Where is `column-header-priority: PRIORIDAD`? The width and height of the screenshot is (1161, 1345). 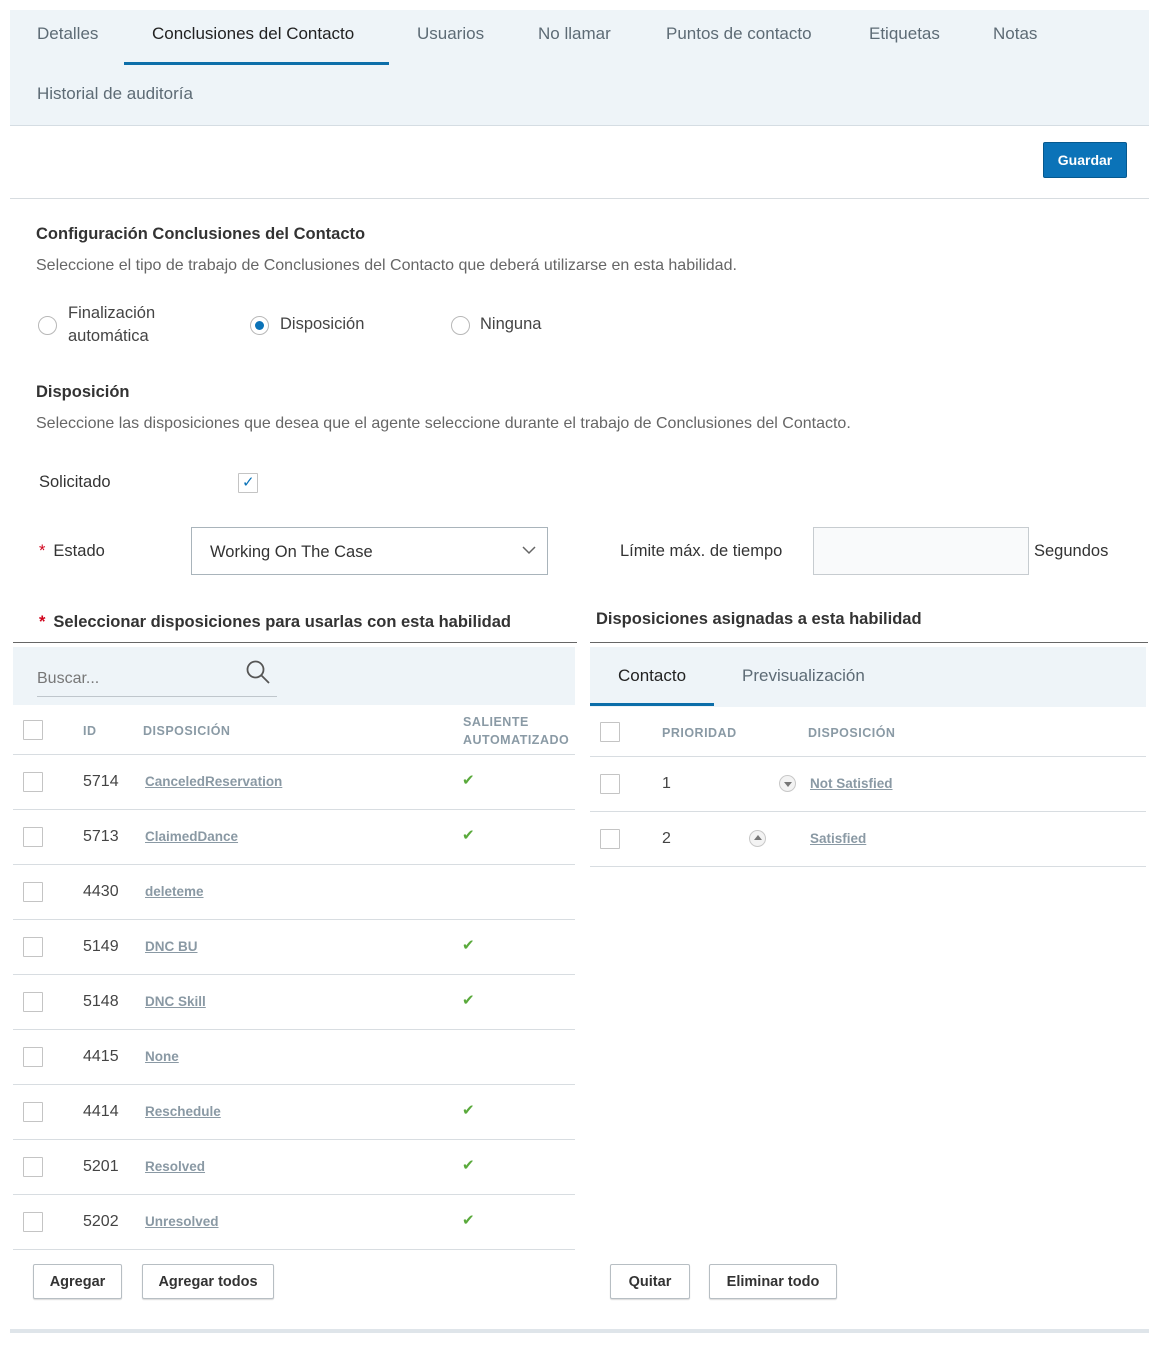
column-header-priority: PRIORIDAD is located at coordinates (699, 733).